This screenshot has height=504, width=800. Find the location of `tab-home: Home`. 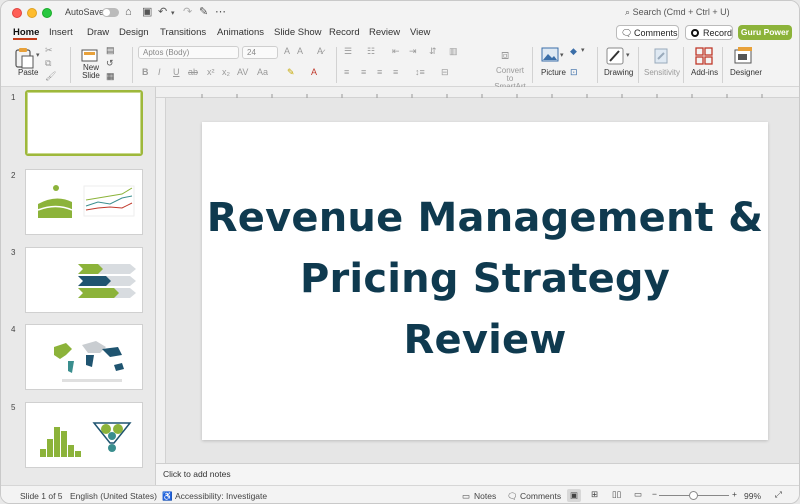

tab-home: Home is located at coordinates (26, 32).